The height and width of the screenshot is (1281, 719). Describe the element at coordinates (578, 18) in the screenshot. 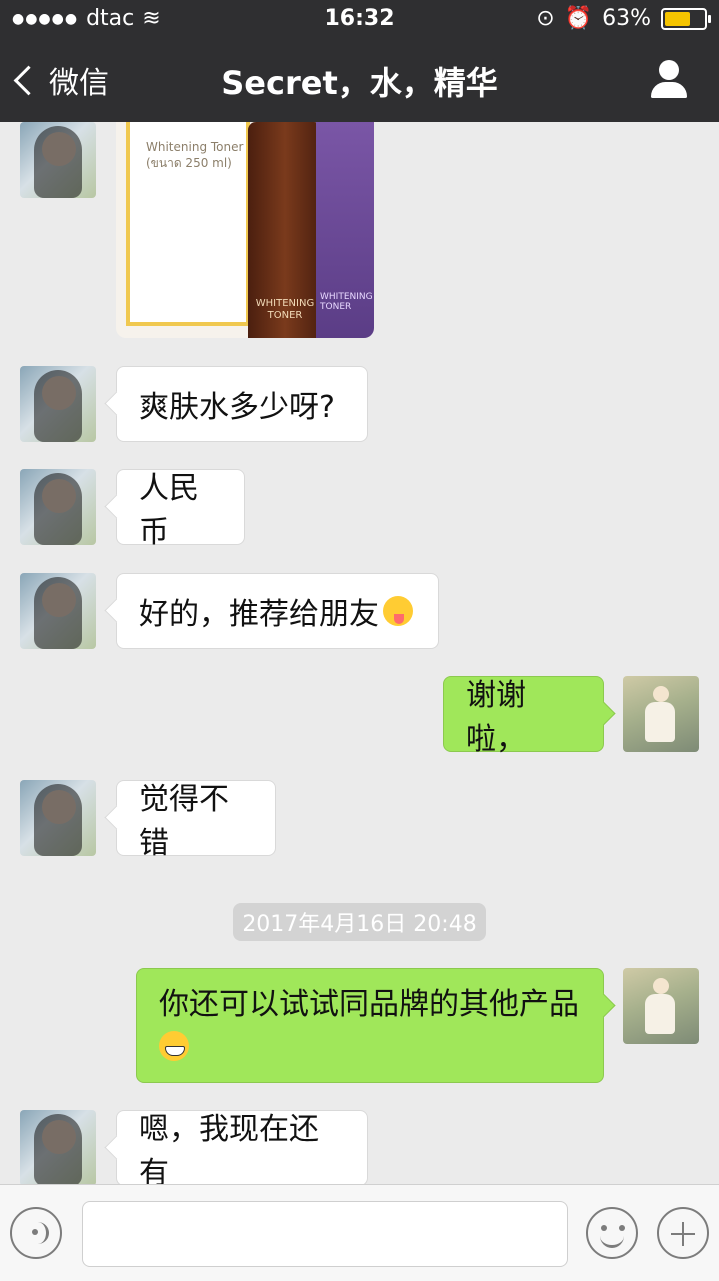

I see `alarm-icon: ⏰` at that location.